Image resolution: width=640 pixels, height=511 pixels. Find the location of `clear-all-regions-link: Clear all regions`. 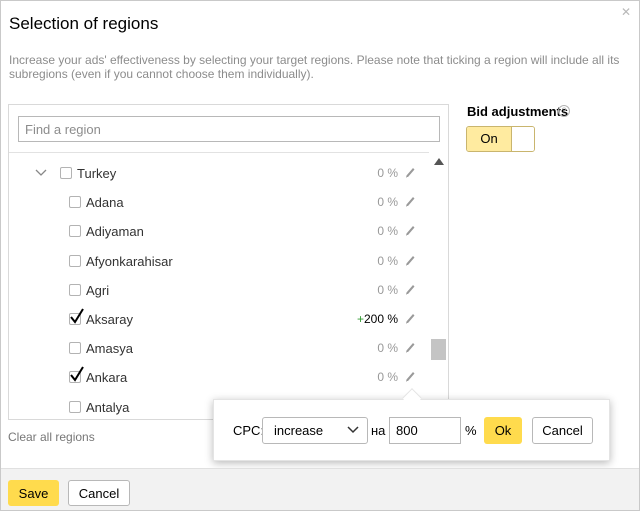

clear-all-regions-link: Clear all regions is located at coordinates (51, 437).